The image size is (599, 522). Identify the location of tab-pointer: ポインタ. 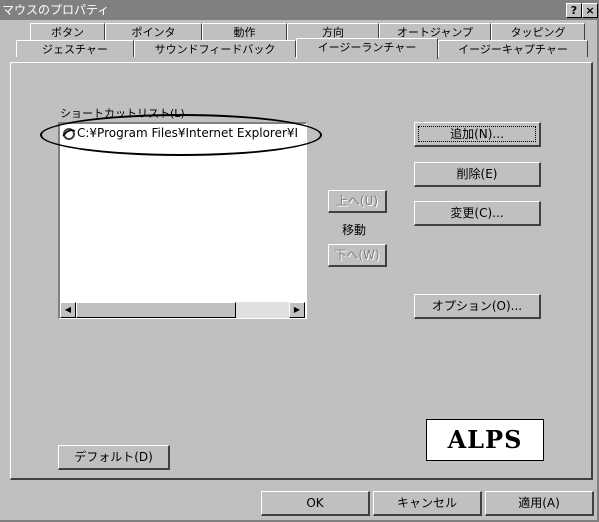
(153, 31).